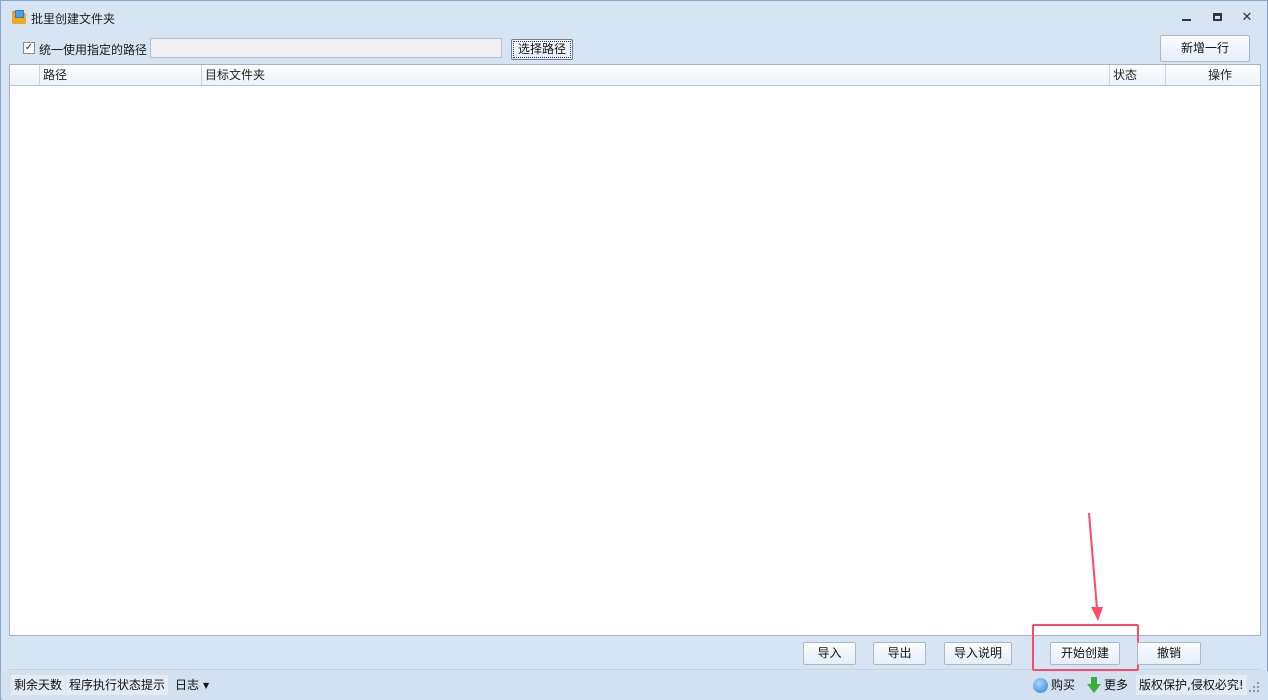  What do you see at coordinates (187, 685) in the screenshot?
I see `log-label: 日志` at bounding box center [187, 685].